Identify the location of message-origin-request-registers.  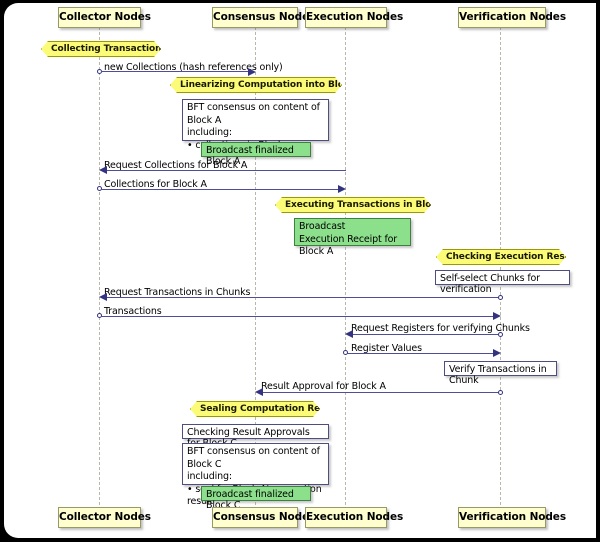
(500, 334).